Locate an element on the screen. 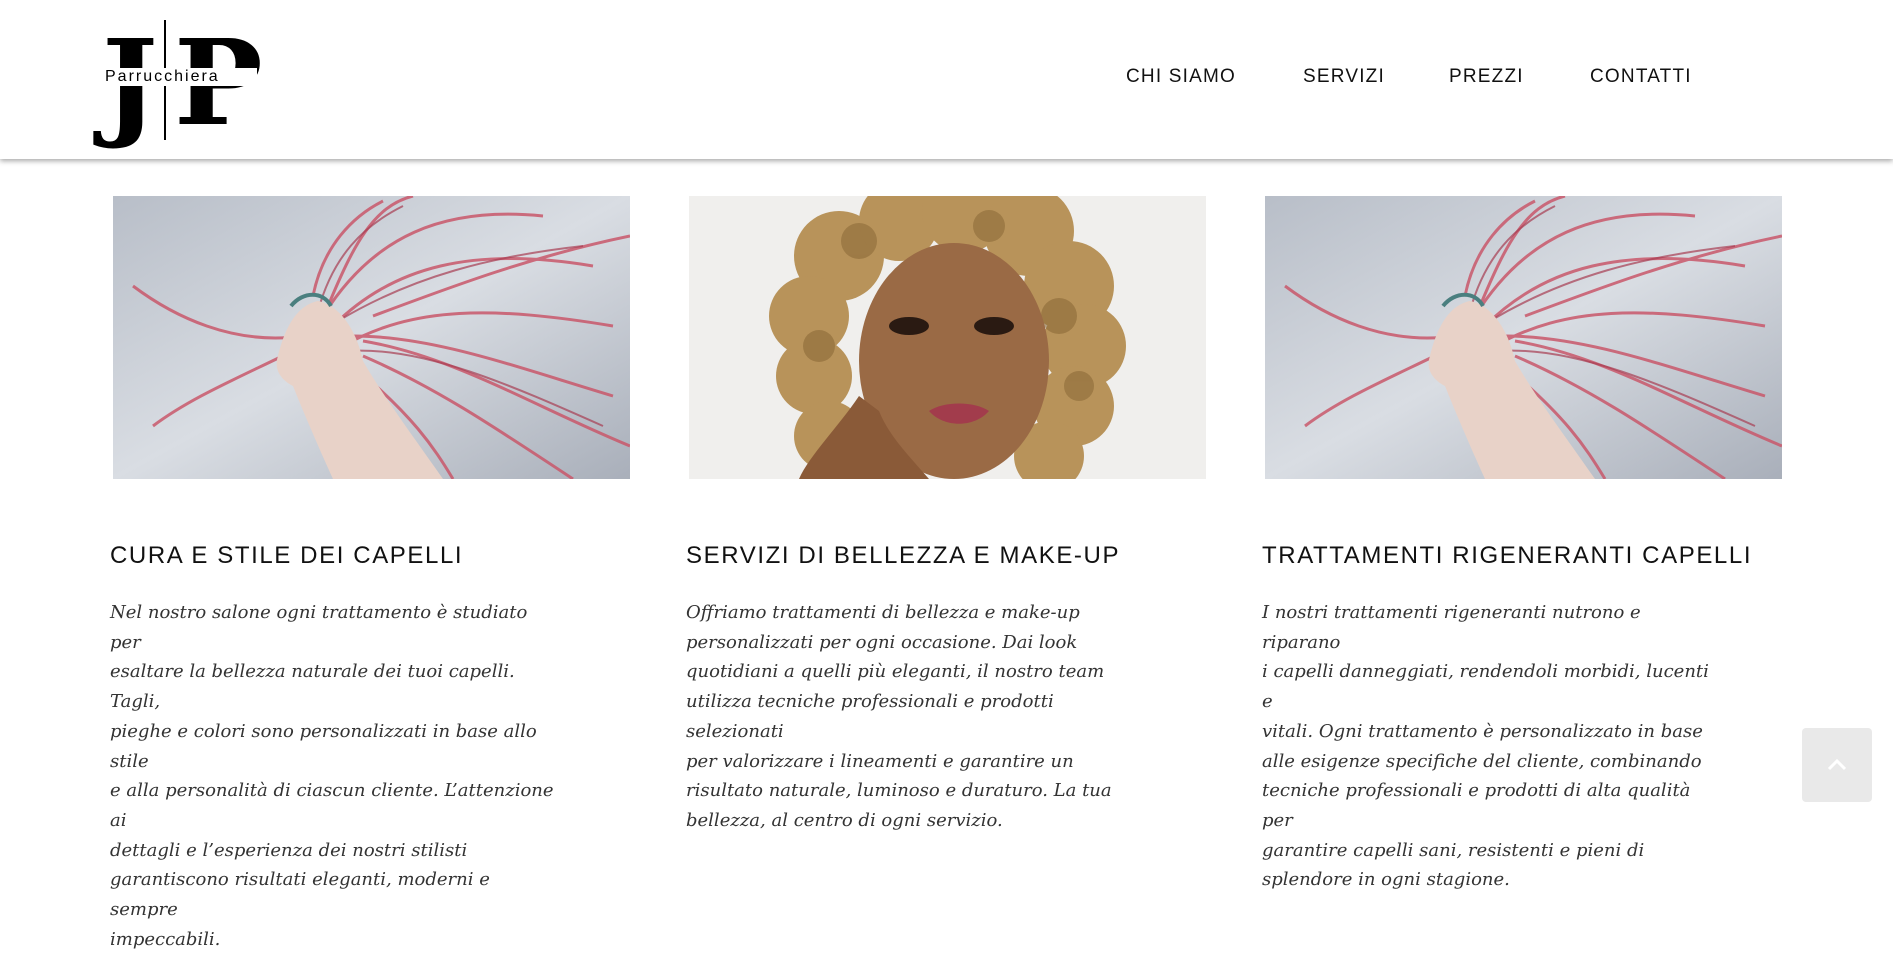 Image resolution: width=1893 pixels, height=954 pixels. site-logo: J P Parrucchiera is located at coordinates (182, 80).